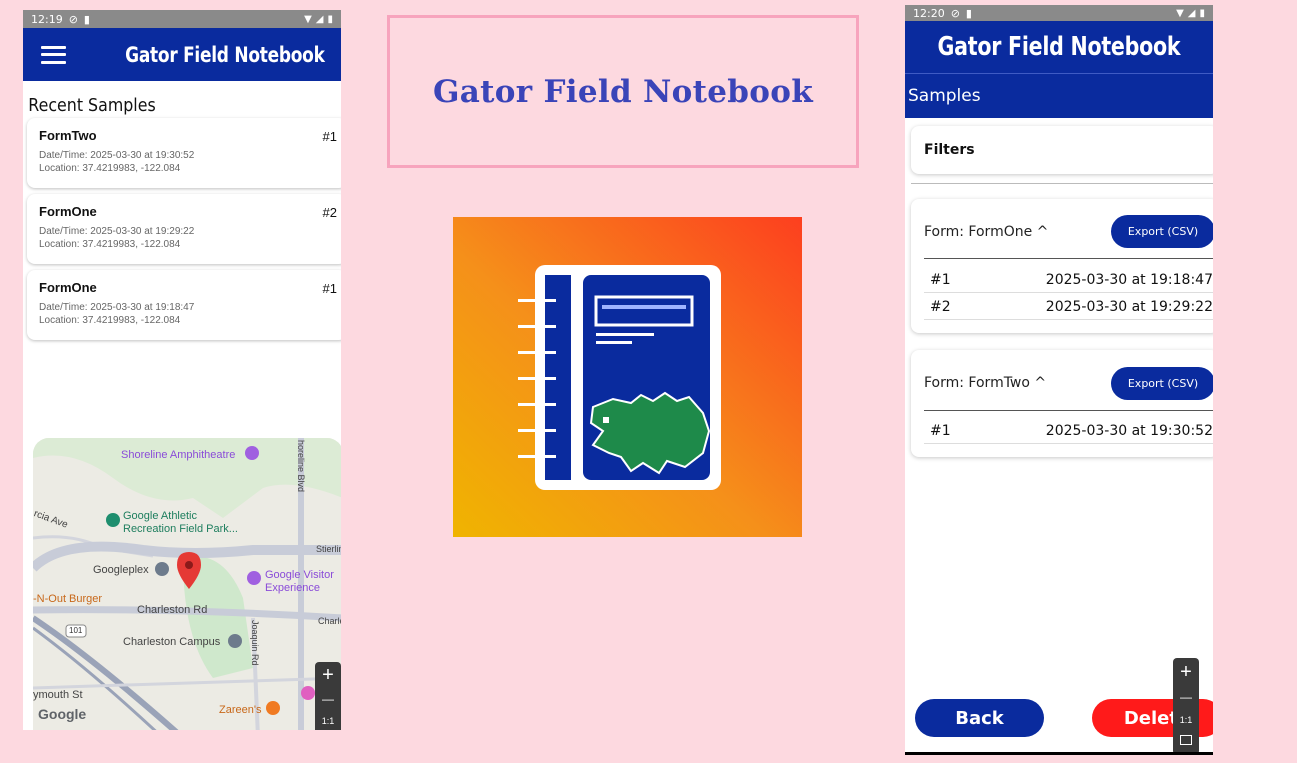  Describe the element at coordinates (182, 19) in the screenshot. I see `status-bar: 12:19 ⊘ ▮ ▼ ◢ ▮` at that location.